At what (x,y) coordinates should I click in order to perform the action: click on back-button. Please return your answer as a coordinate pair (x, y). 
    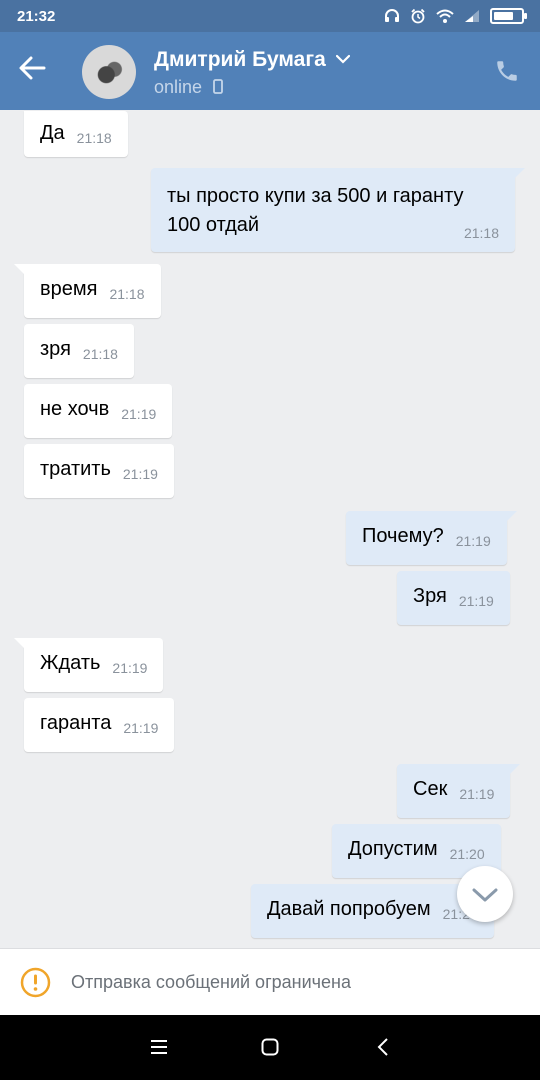
    Looking at the image, I should click on (38, 71).